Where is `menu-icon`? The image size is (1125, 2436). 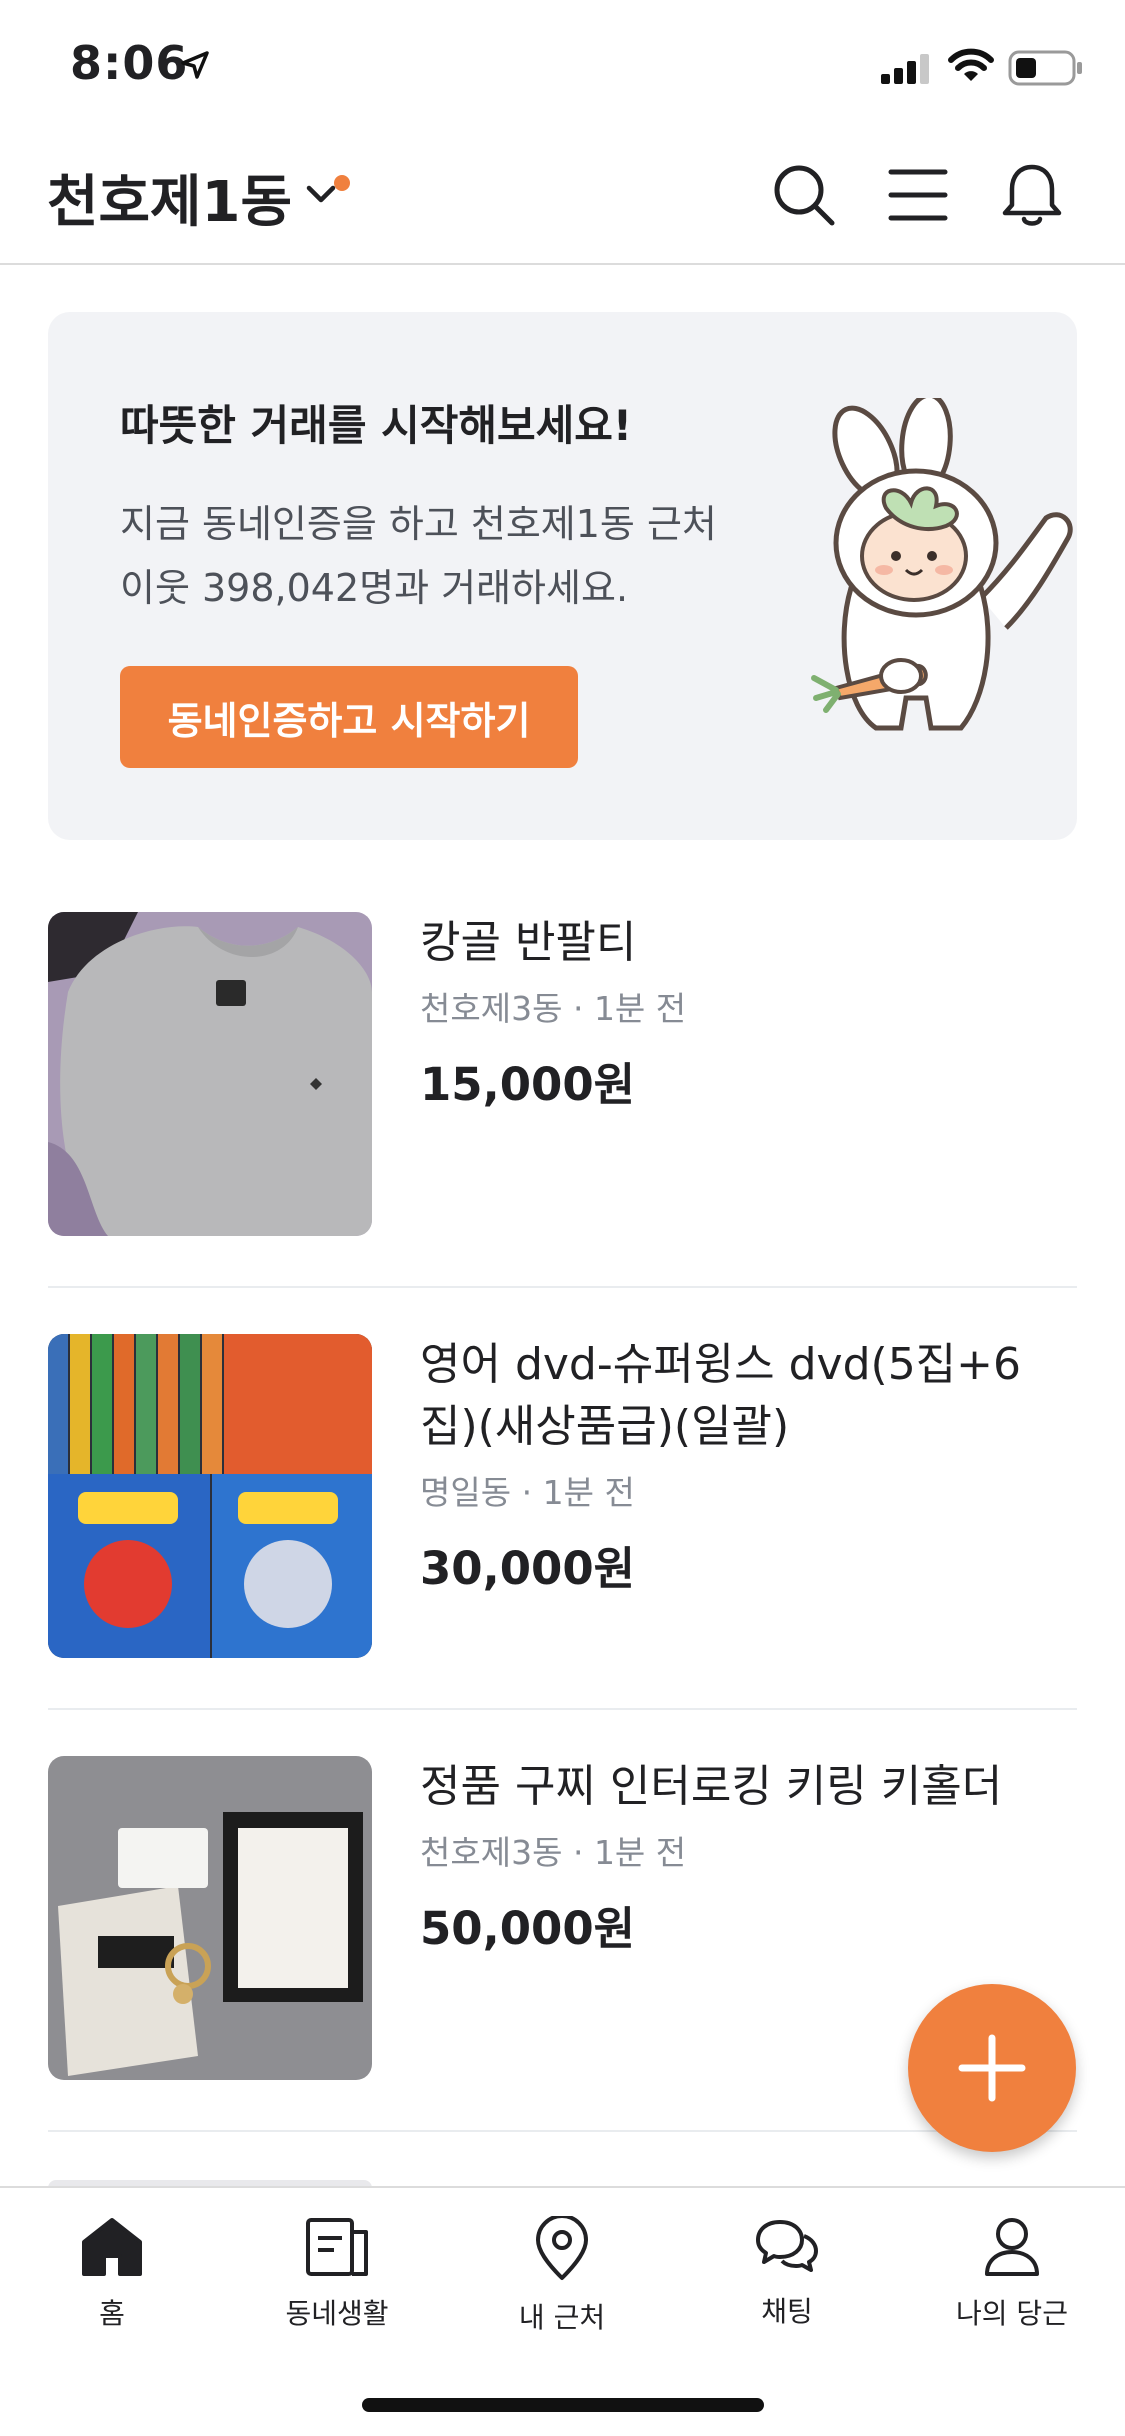
menu-icon is located at coordinates (918, 195).